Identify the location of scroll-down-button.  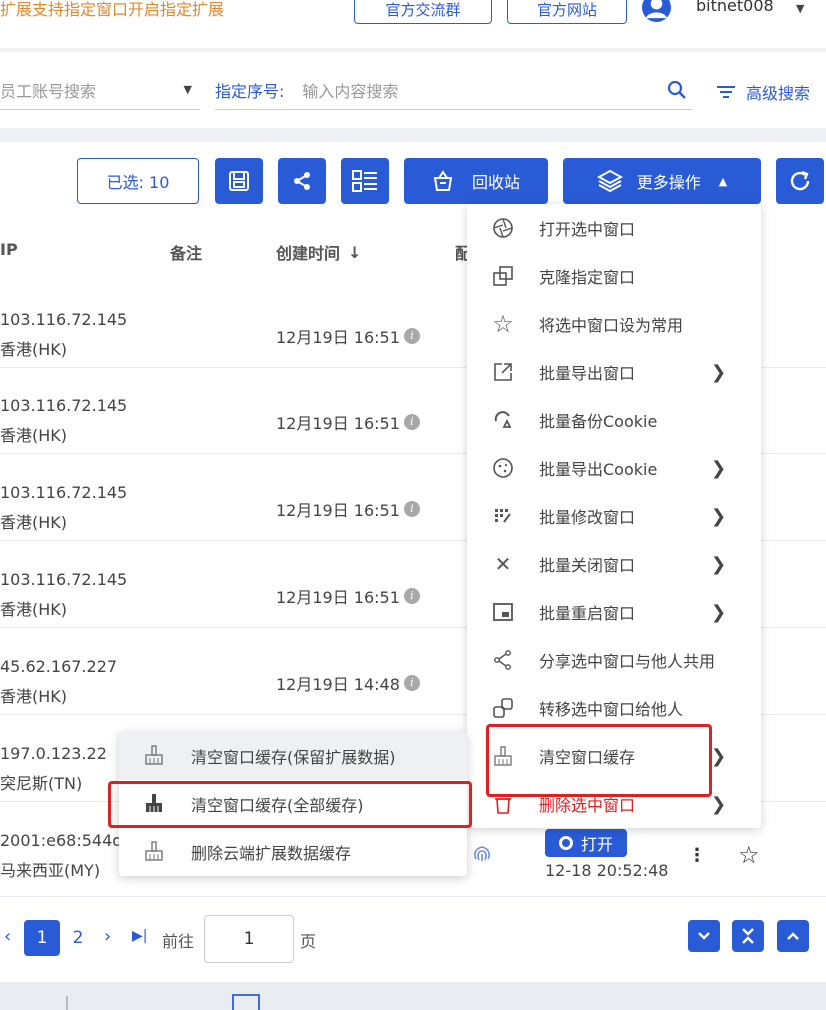
(704, 936).